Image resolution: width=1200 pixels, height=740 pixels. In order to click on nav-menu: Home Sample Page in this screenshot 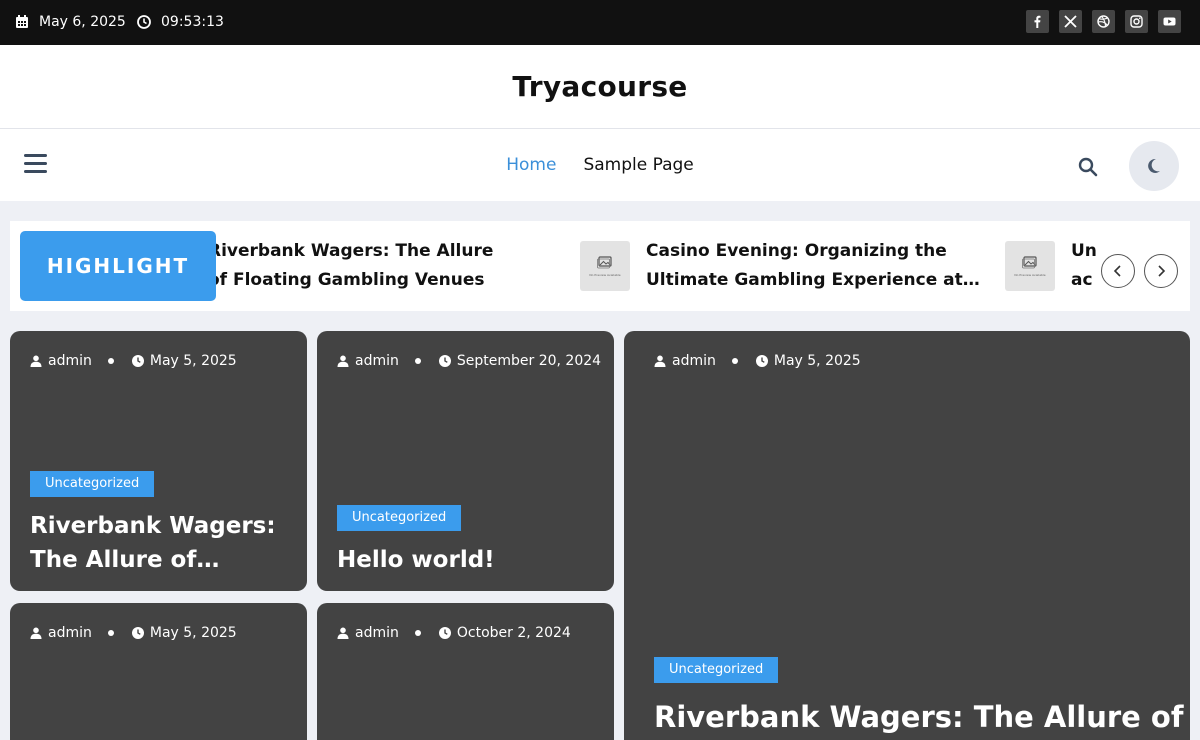, I will do `click(600, 165)`.